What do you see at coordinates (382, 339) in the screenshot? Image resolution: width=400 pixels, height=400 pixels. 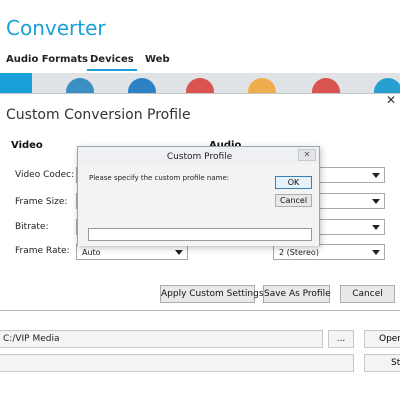 I see `open-folder-button: Open` at bounding box center [382, 339].